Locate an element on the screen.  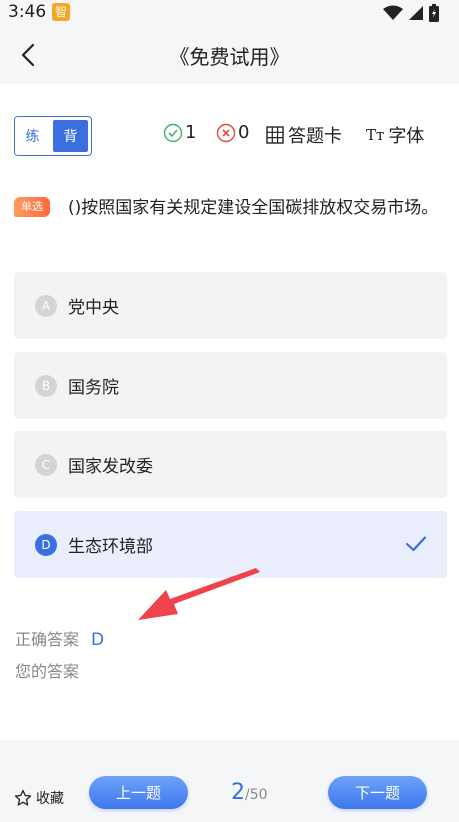
option-text: 生态环境部 is located at coordinates (110, 547).